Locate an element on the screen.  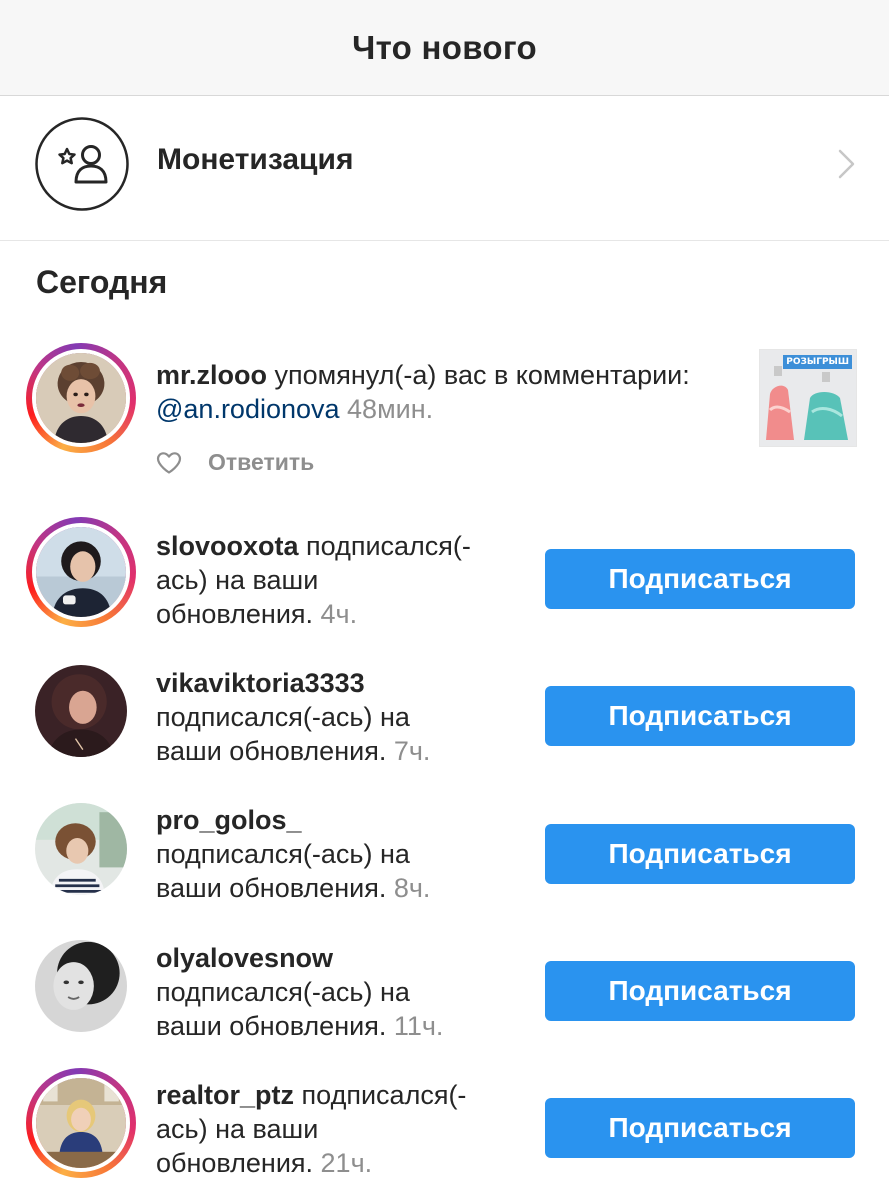
timestamp: 7ч. is located at coordinates (408, 751).